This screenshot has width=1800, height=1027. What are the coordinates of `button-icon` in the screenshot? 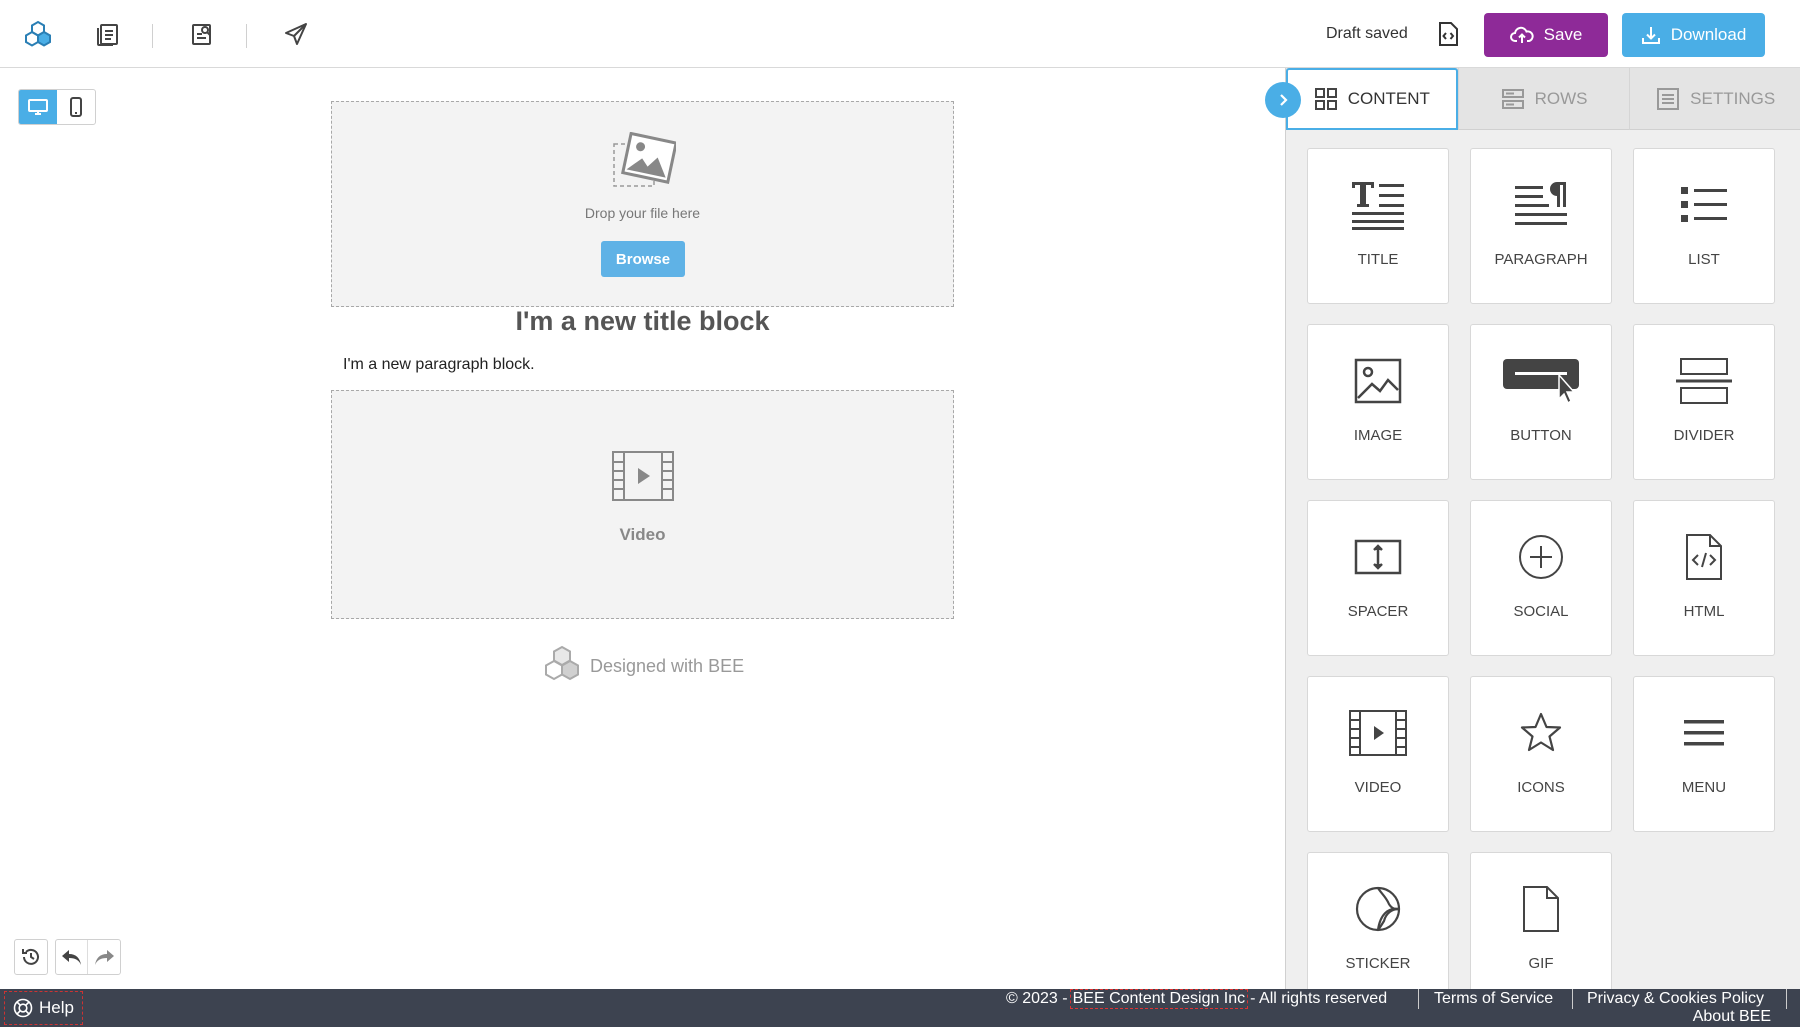 It's located at (1541, 381).